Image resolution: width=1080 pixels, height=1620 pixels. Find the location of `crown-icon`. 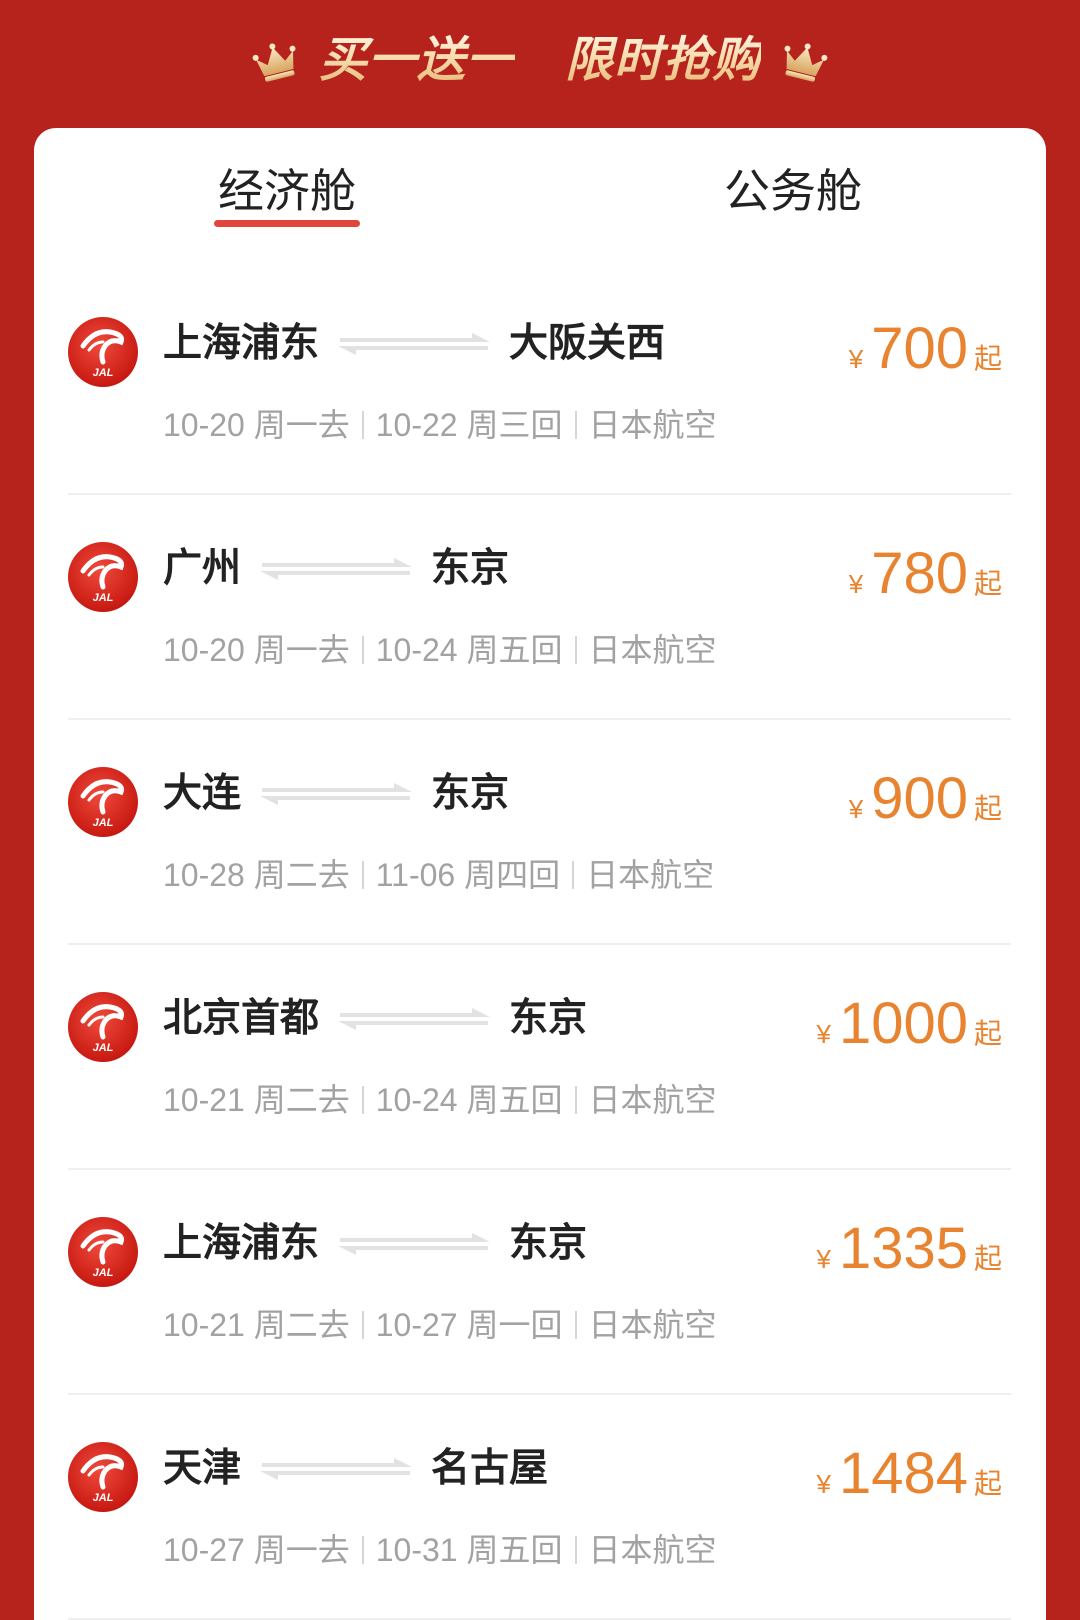

crown-icon is located at coordinates (274, 62).